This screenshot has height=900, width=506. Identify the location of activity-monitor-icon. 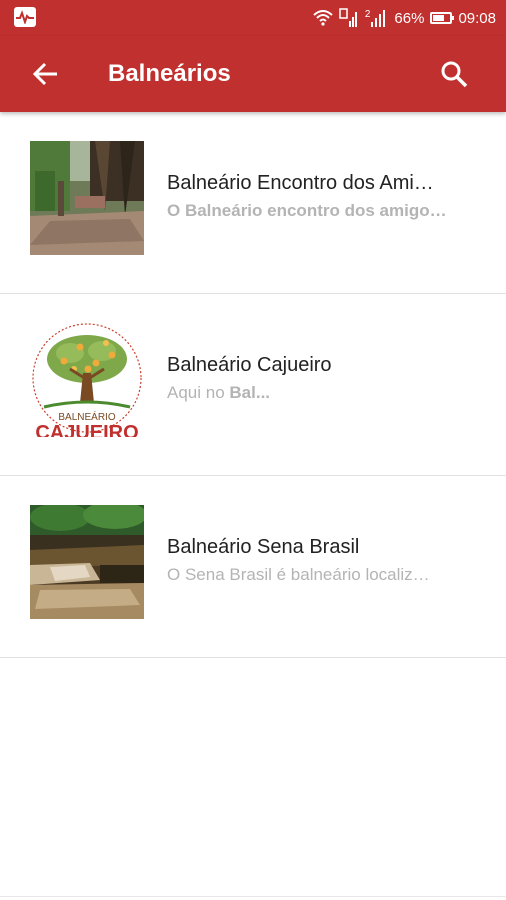
(25, 17).